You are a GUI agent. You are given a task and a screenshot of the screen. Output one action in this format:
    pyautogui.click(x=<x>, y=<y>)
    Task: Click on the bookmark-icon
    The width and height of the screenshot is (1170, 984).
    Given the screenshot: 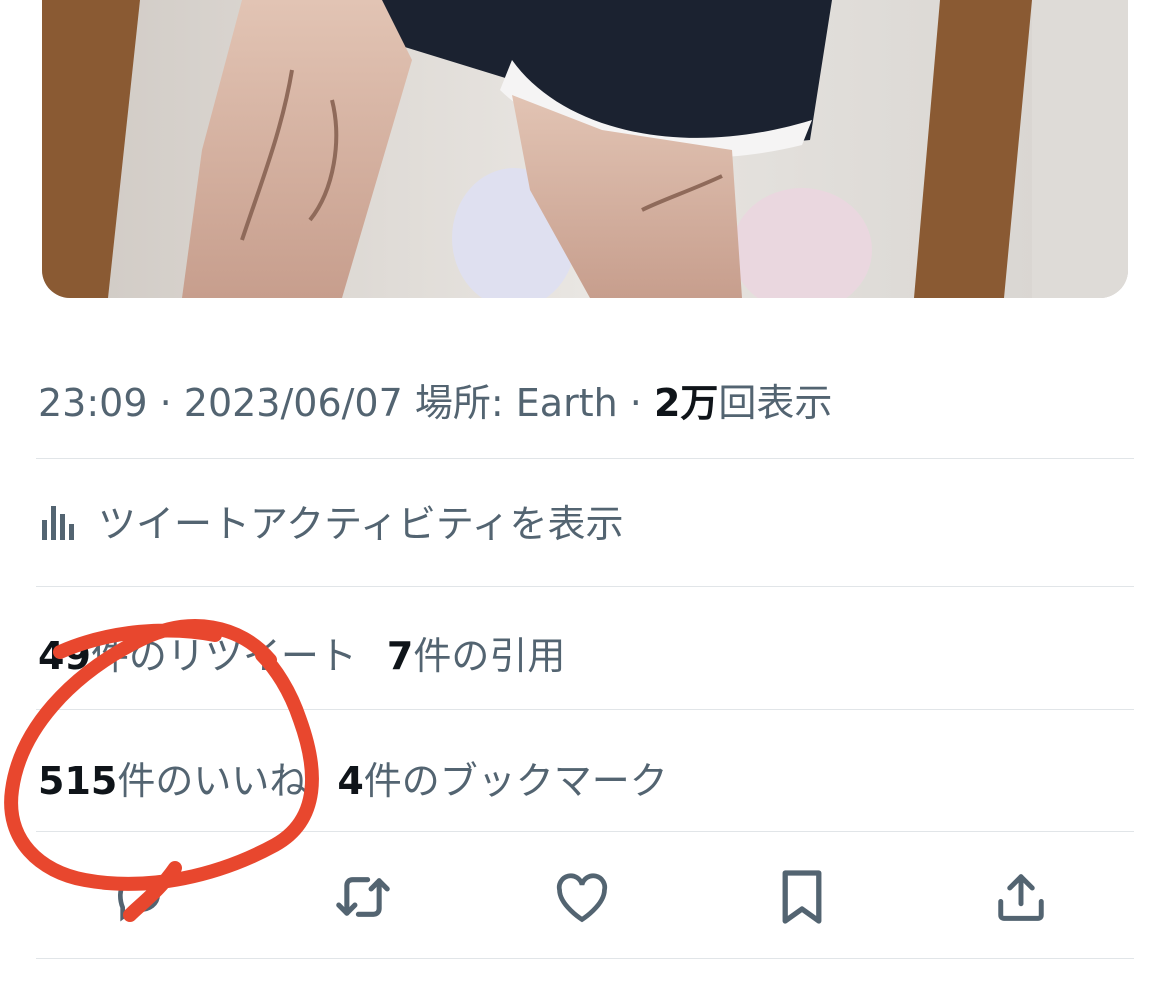 What is the action you would take?
    pyautogui.click(x=802, y=897)
    